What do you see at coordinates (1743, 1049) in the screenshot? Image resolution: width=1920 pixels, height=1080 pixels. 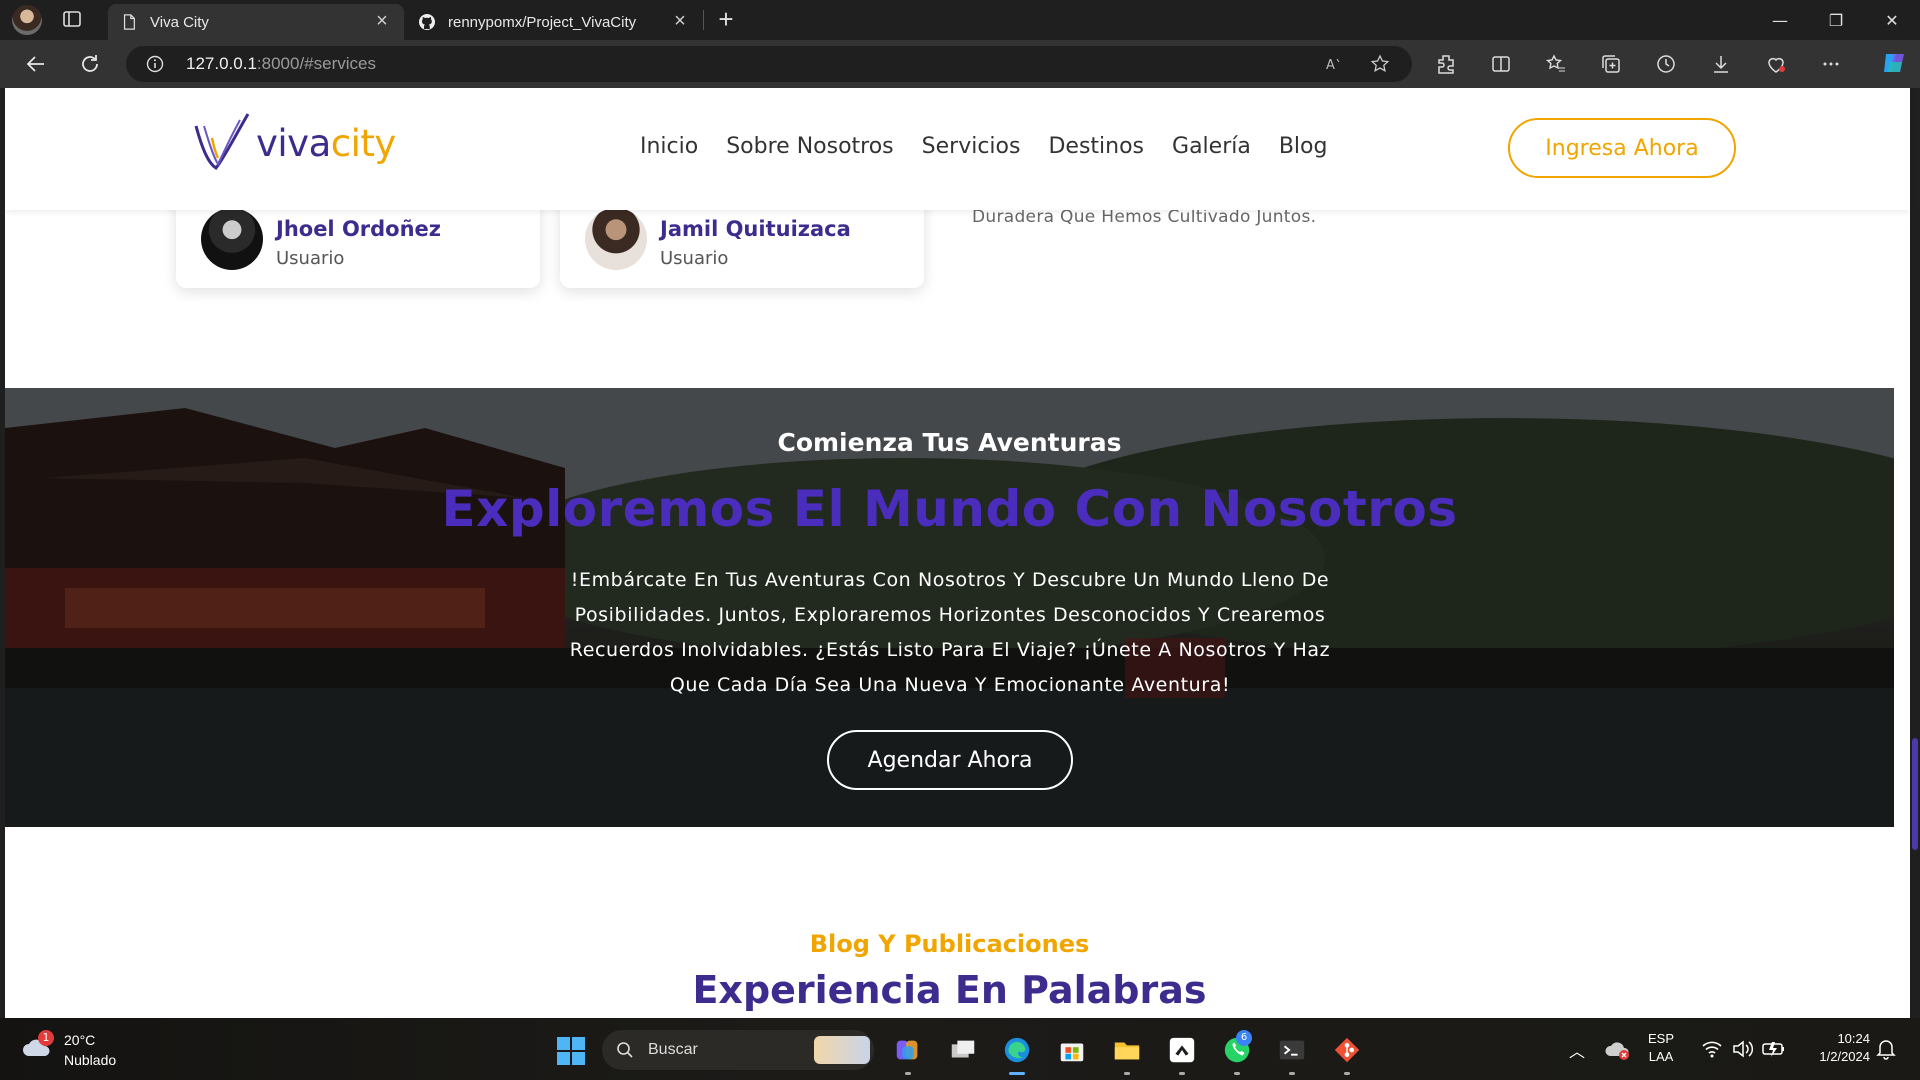 I see `volume-icon` at bounding box center [1743, 1049].